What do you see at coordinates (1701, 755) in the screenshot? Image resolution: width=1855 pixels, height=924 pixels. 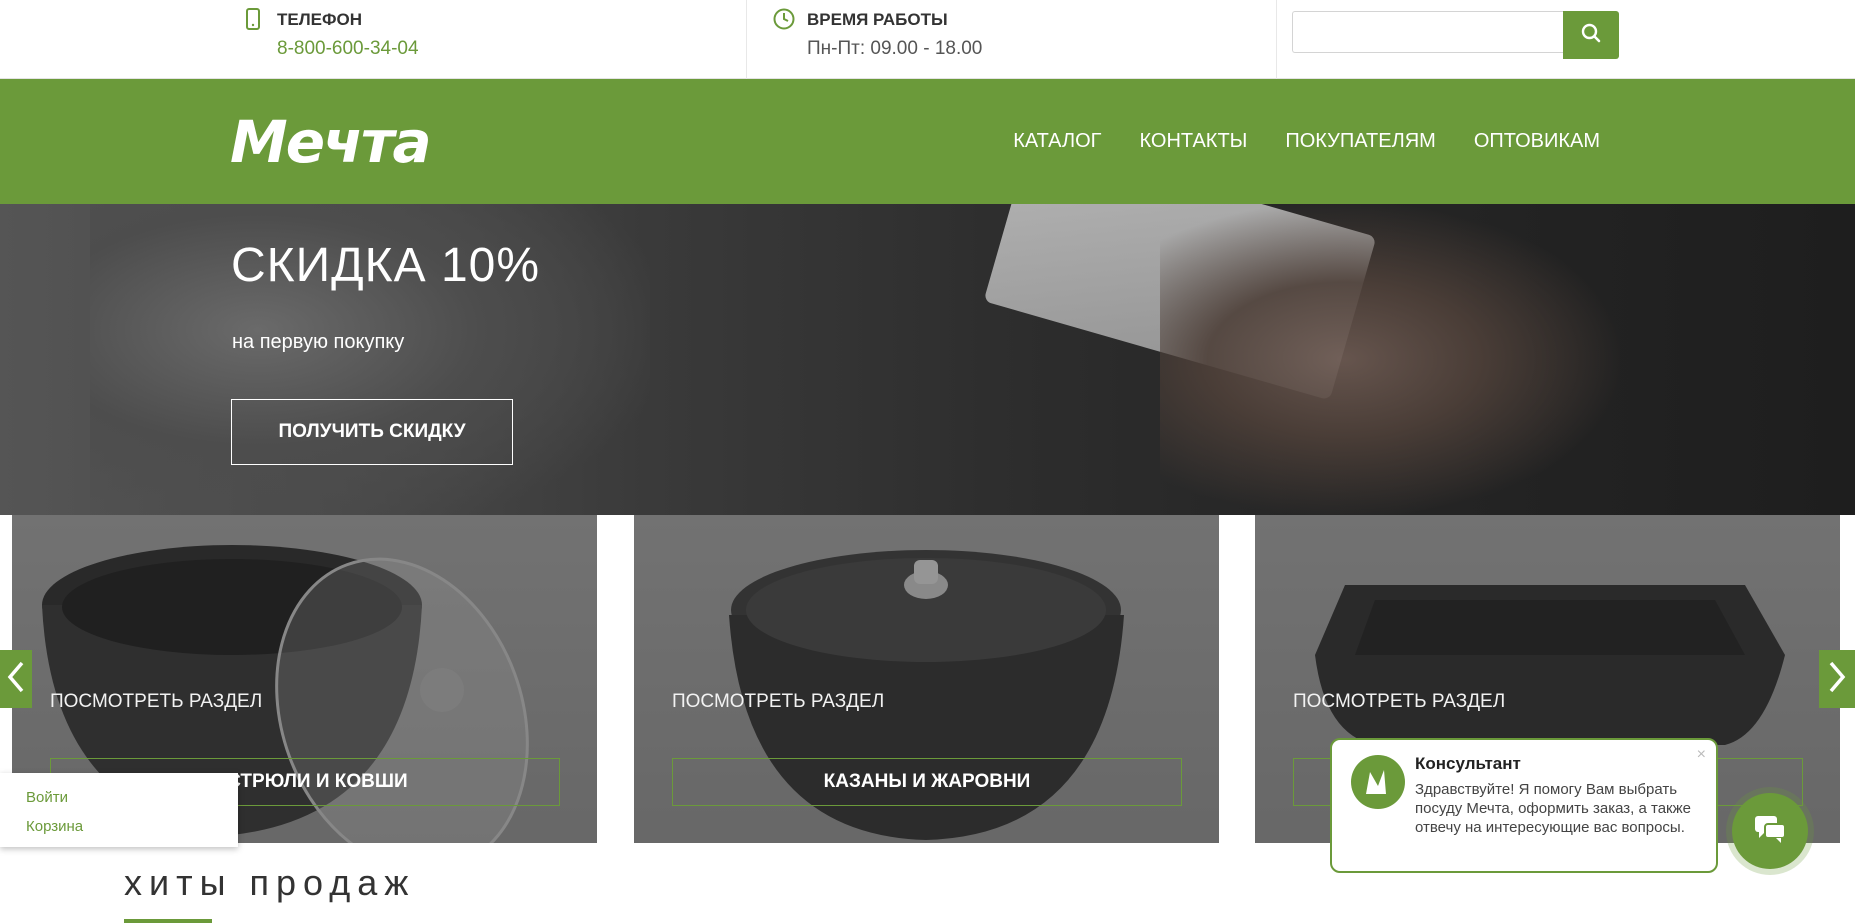 I see `close-icon: ×` at bounding box center [1701, 755].